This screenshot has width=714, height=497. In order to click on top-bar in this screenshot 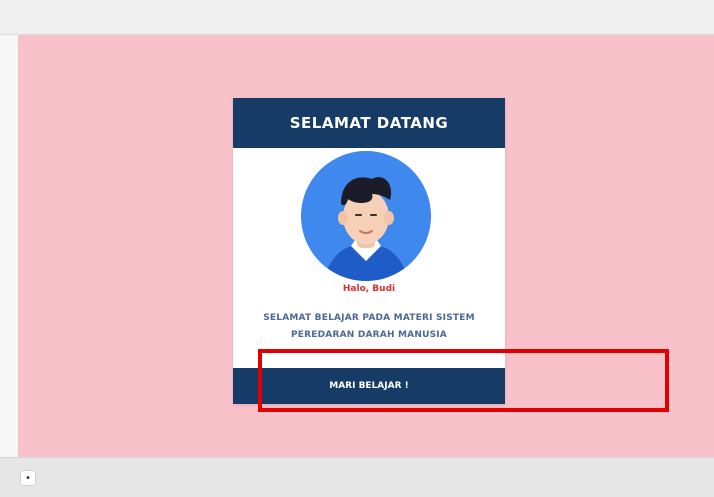, I will do `click(357, 17)`.